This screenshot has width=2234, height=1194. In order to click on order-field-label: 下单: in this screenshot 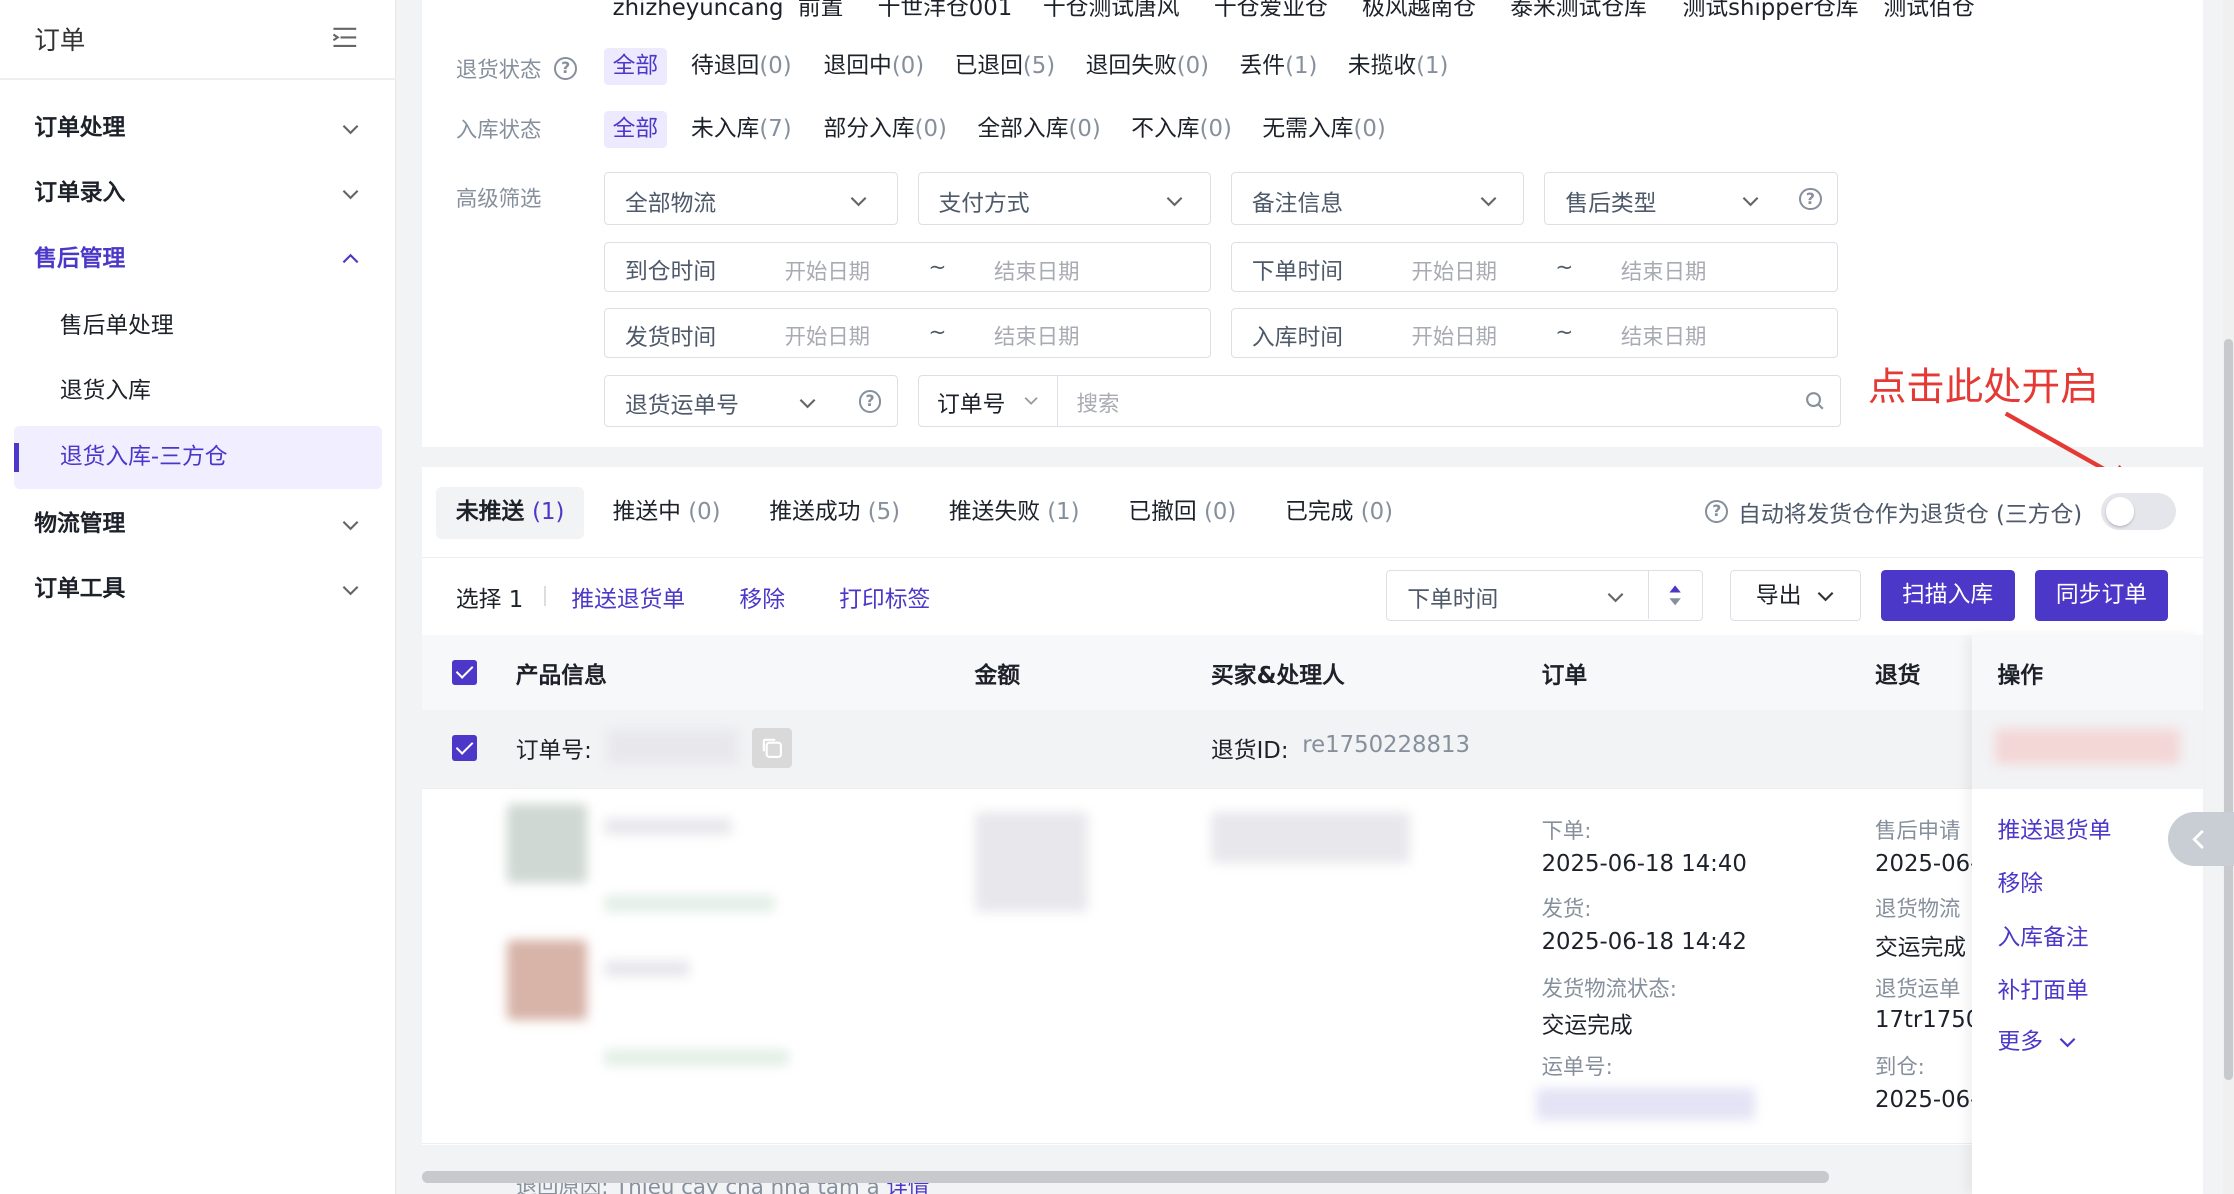, I will do `click(1566, 831)`.